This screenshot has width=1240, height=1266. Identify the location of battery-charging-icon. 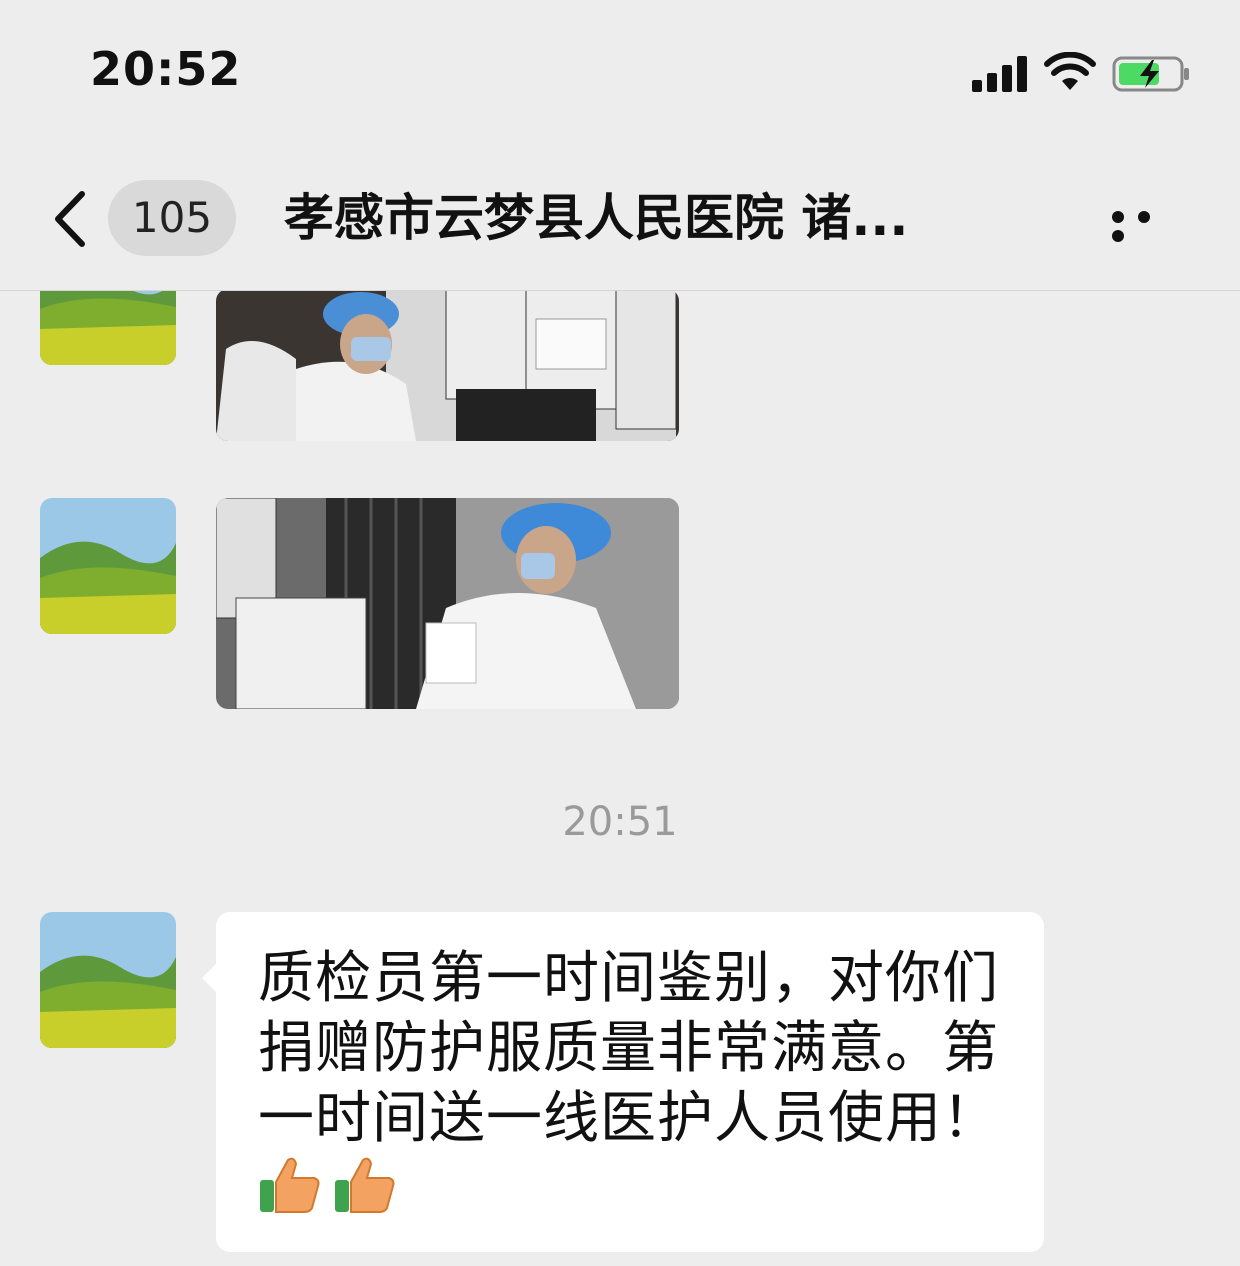
(1150, 74).